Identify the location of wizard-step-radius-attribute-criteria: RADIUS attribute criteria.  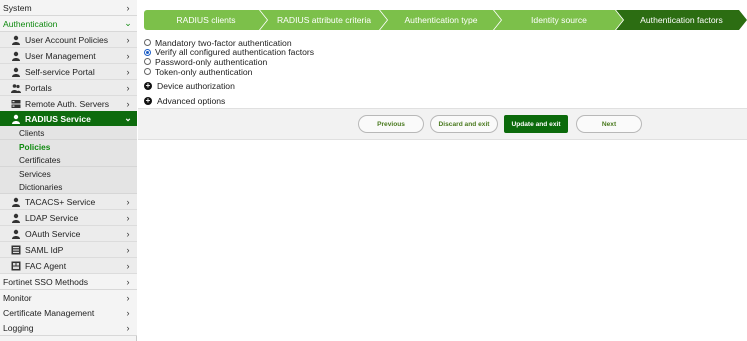
(324, 20).